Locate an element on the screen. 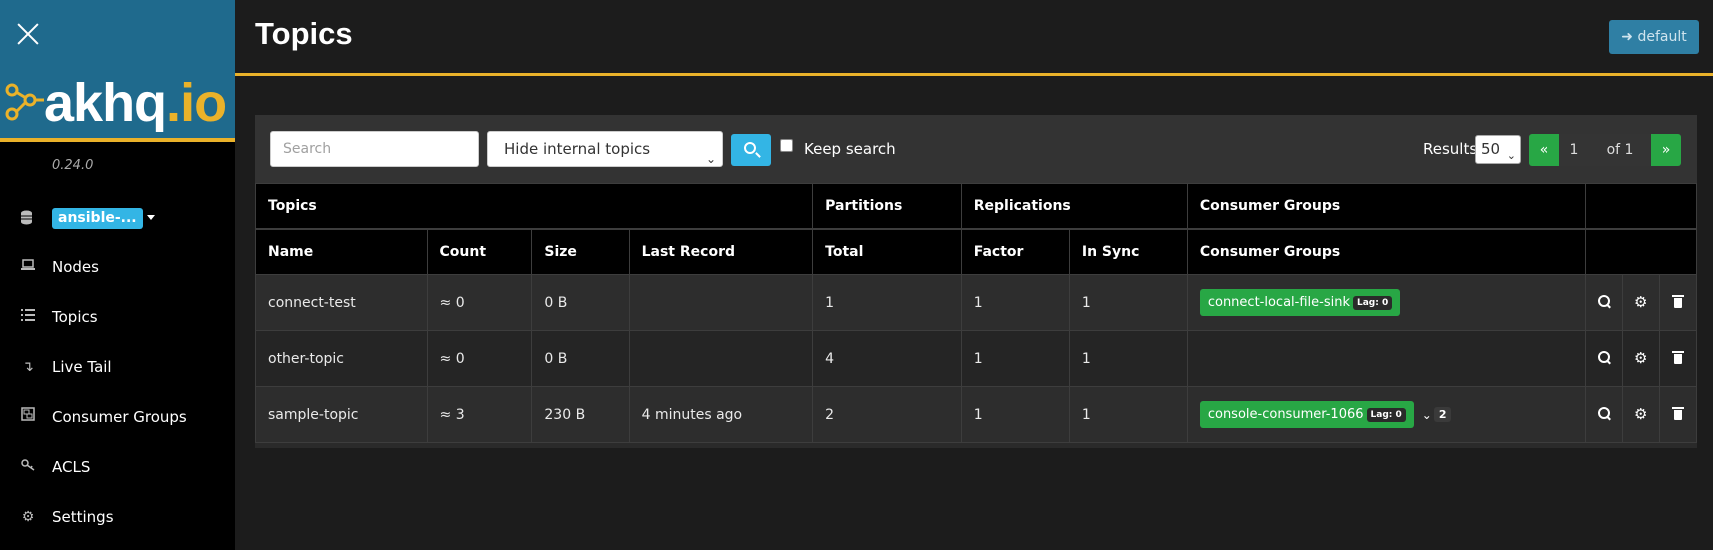 This screenshot has width=1713, height=550. cell-last-record: 4 minutes ago is located at coordinates (721, 414).